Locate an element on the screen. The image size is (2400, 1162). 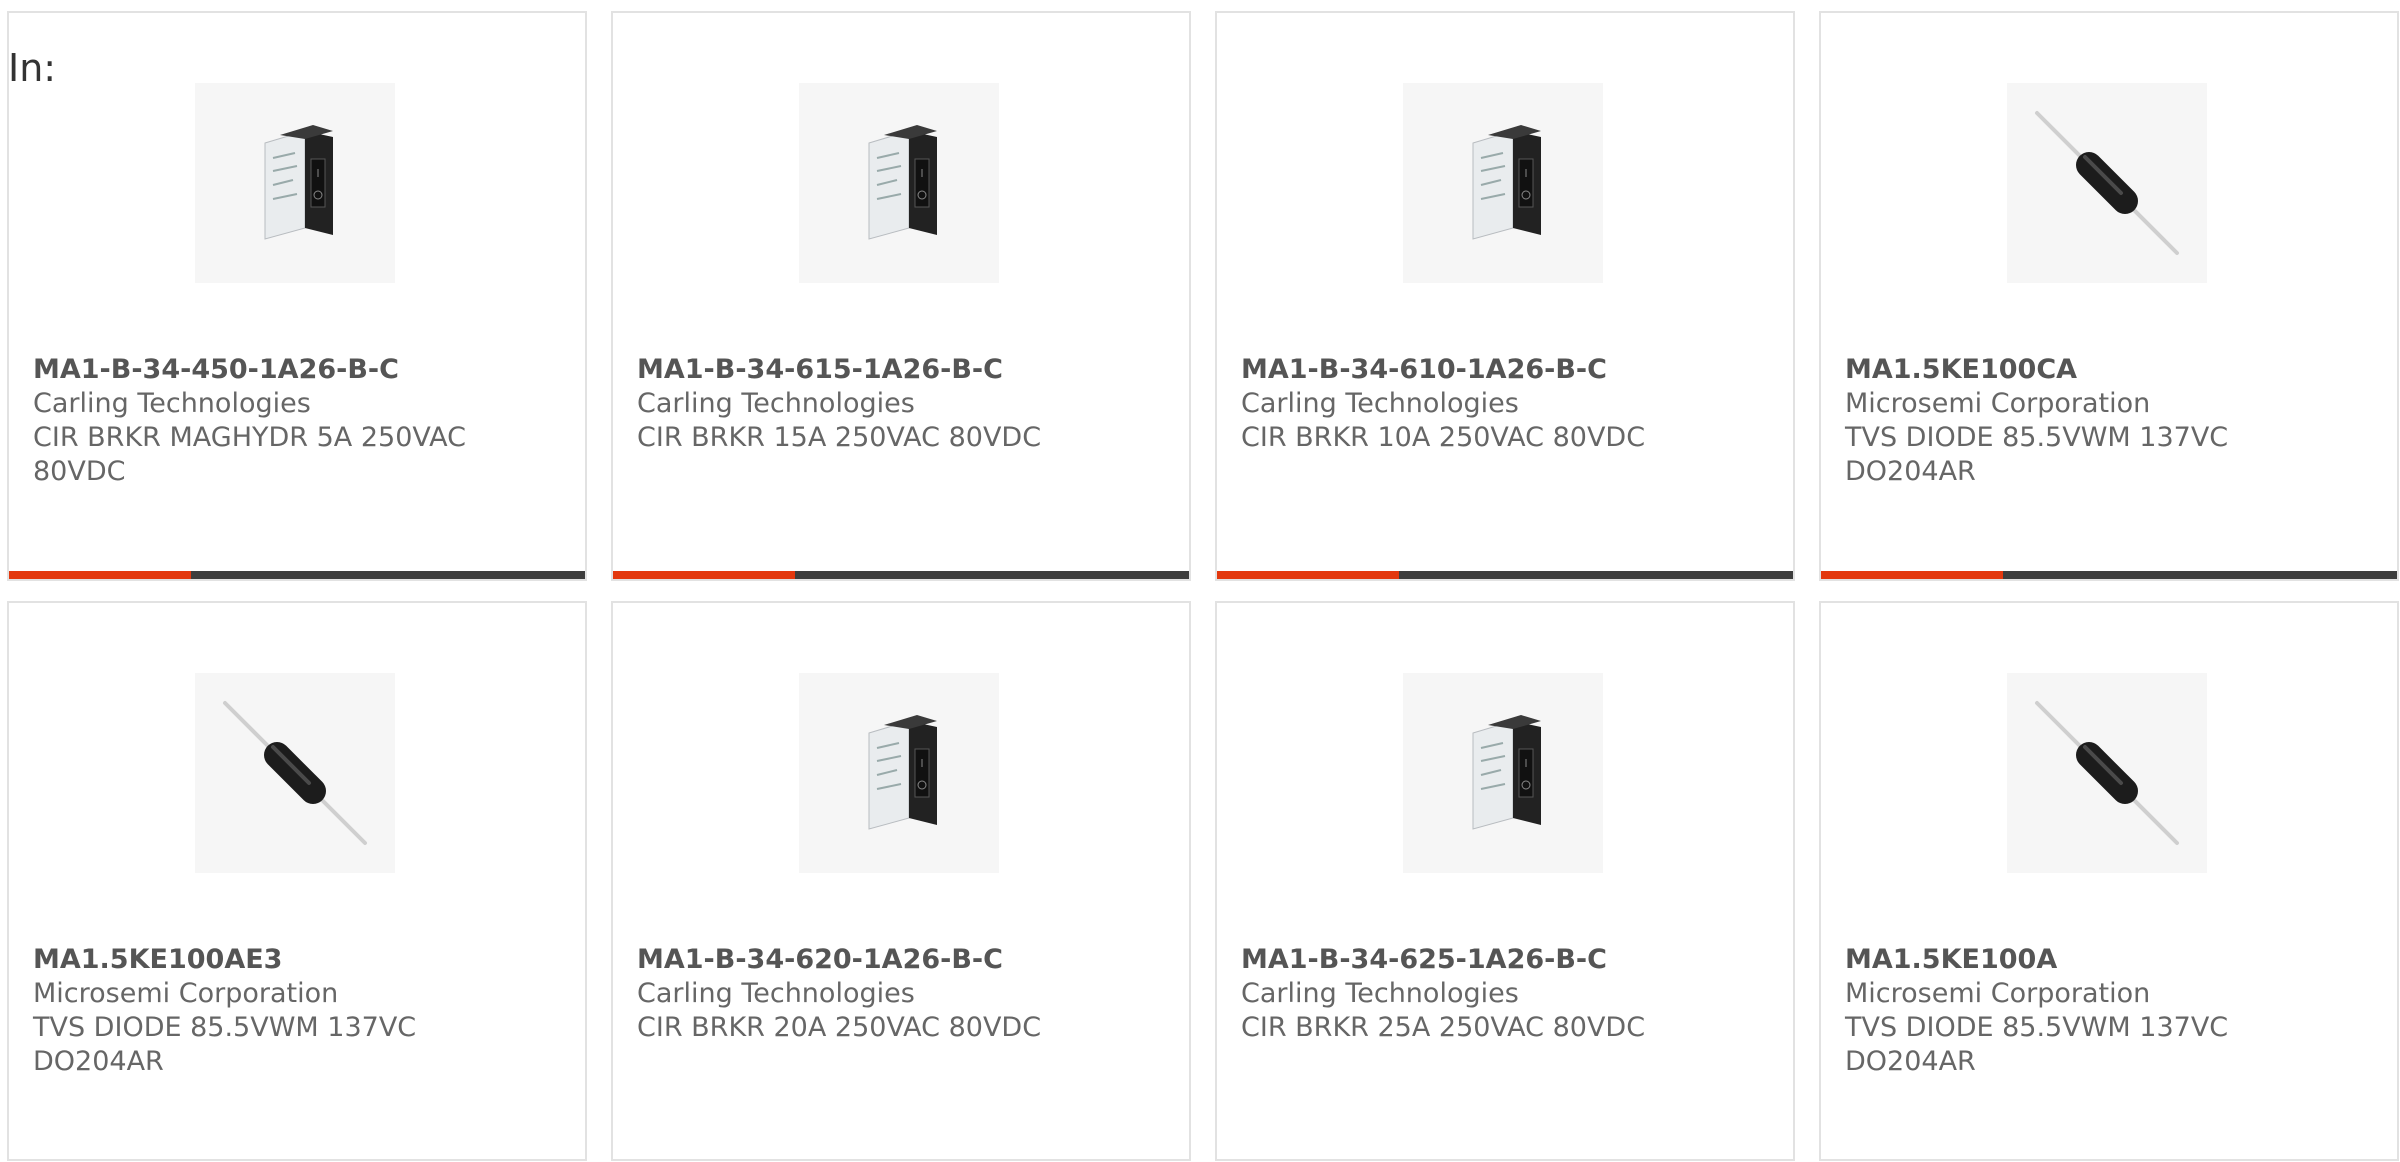
description: CIR BRKR MAGHYDR 5A 250VAC 80VDC is located at coordinates (249, 454).